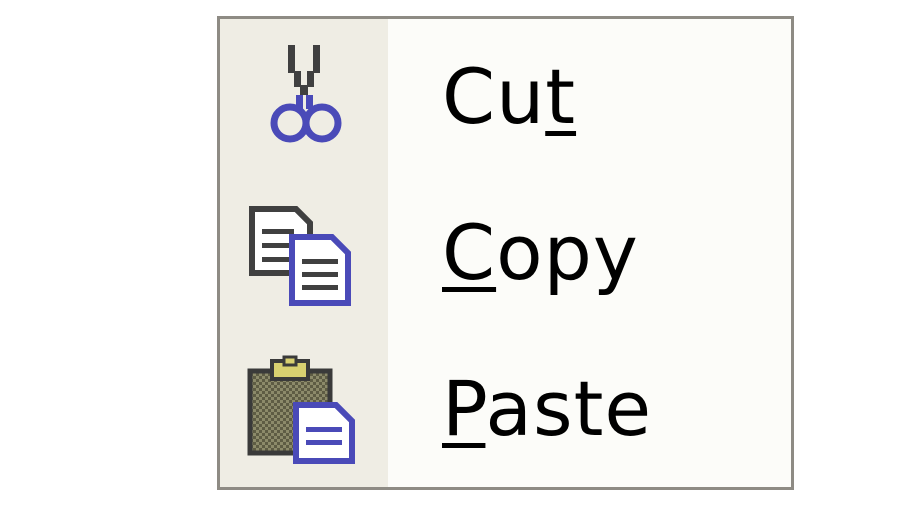  What do you see at coordinates (304, 253) in the screenshot?
I see `copy-icon` at bounding box center [304, 253].